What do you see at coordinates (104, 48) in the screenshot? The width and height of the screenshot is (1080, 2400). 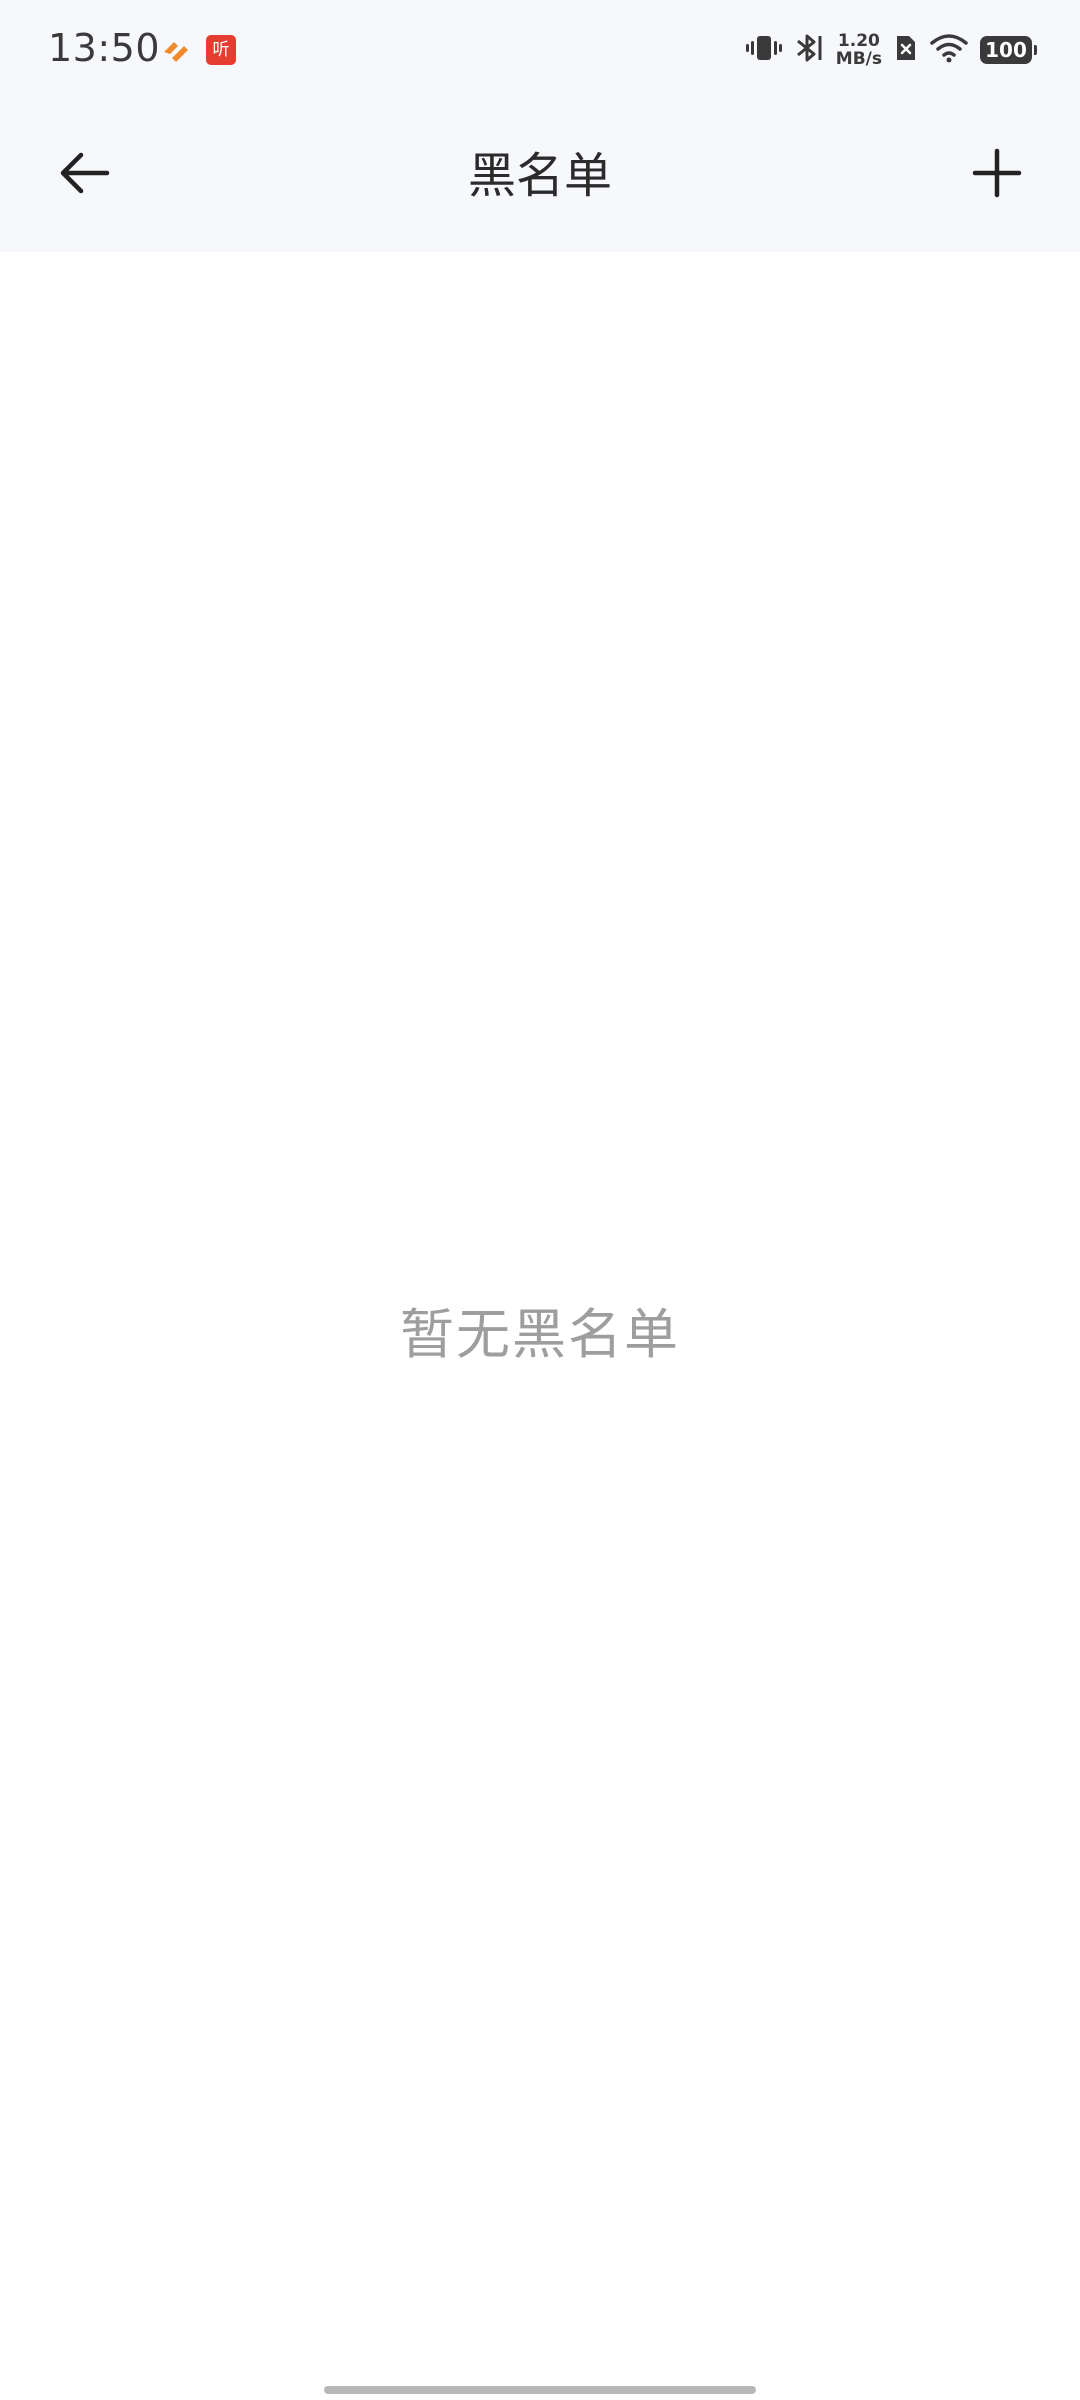 I see `status-time: 13:50` at bounding box center [104, 48].